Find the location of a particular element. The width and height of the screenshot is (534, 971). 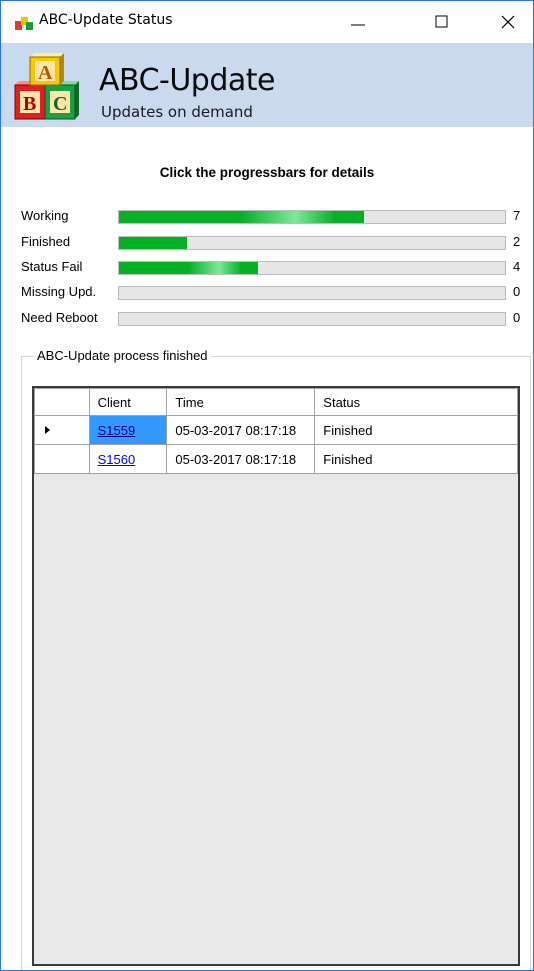

progress-row-need-reboot: Need Reboot 0 is located at coordinates (271, 318).